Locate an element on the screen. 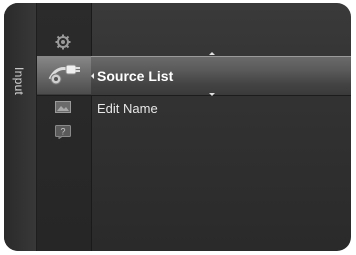 This screenshot has height=255, width=356. menu-item-source-list: Source List is located at coordinates (135, 76).